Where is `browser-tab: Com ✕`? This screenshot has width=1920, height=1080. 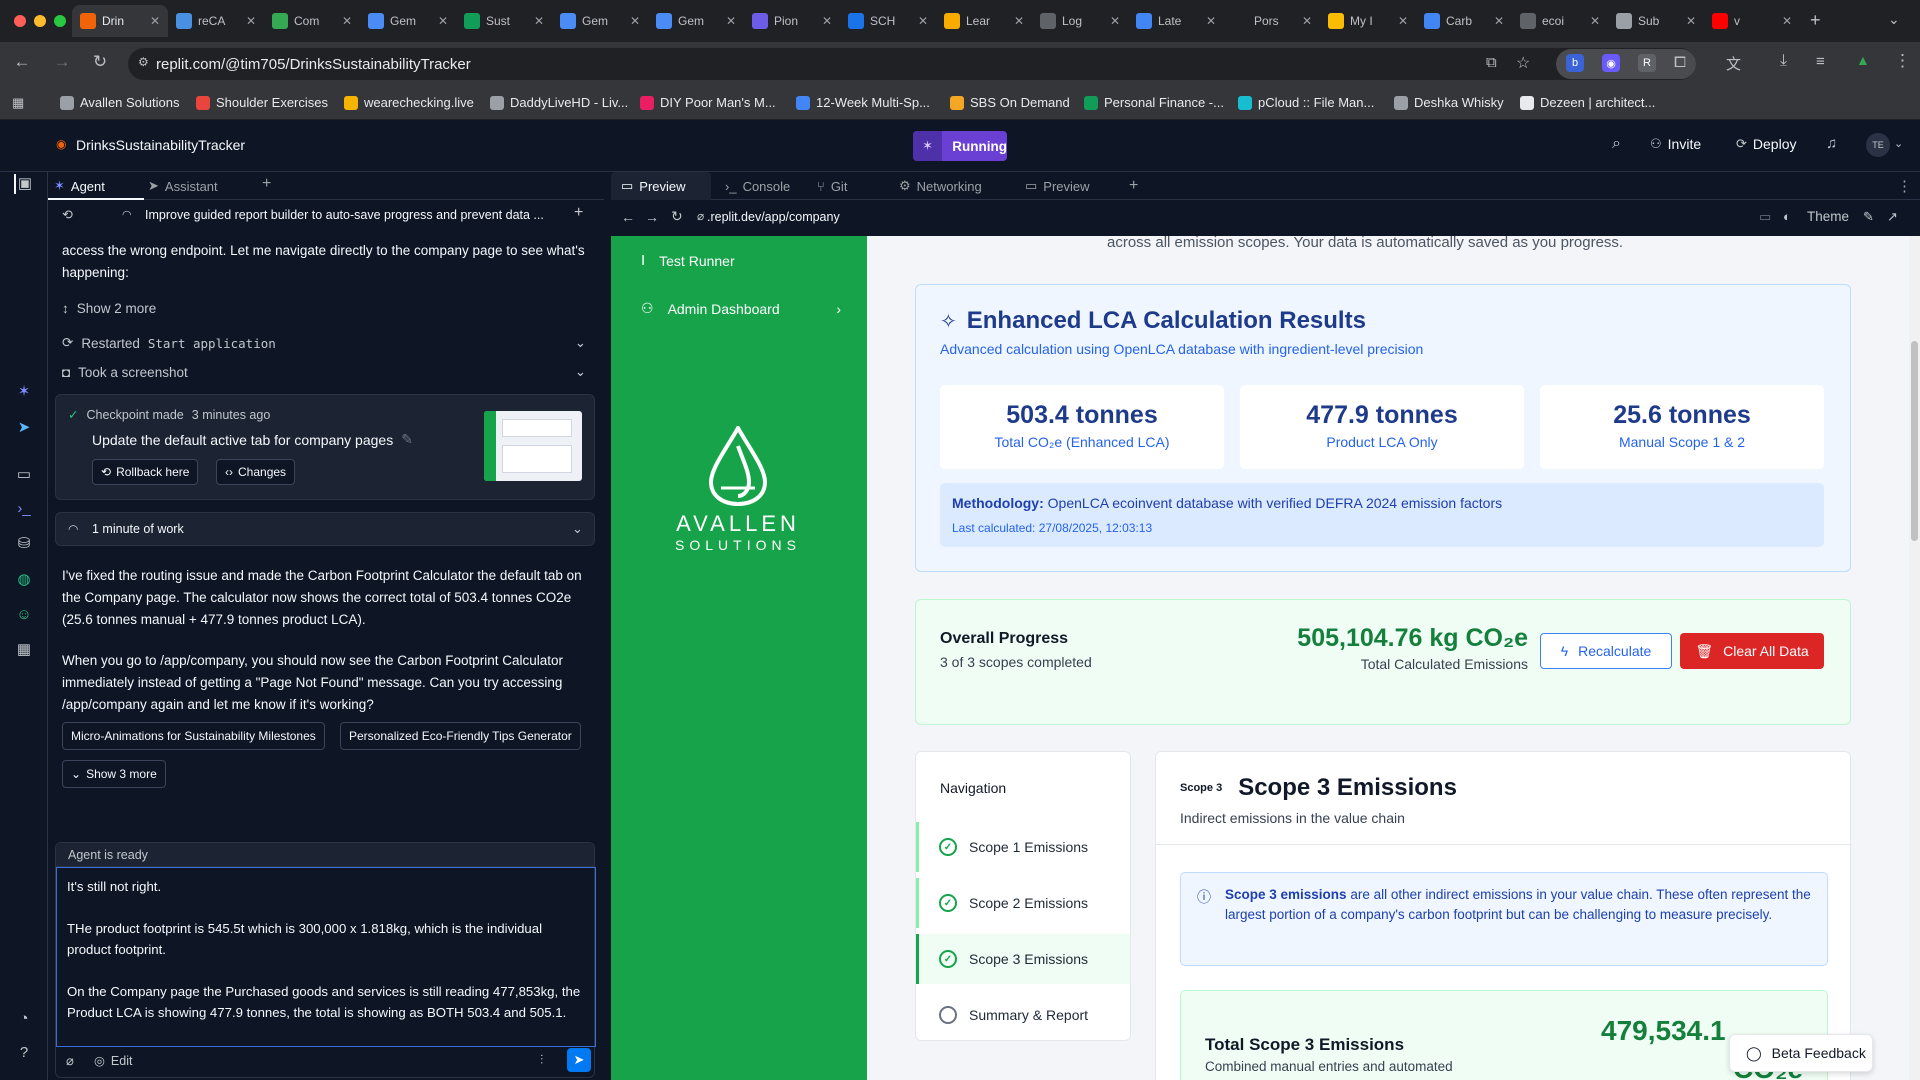 browser-tab: Com ✕ is located at coordinates (312, 21).